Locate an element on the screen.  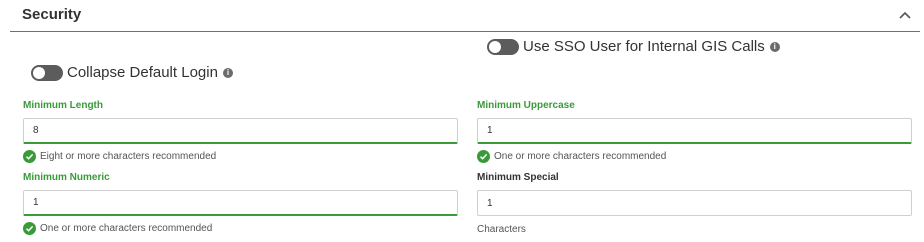
collapse-login-toggle is located at coordinates (47, 72).